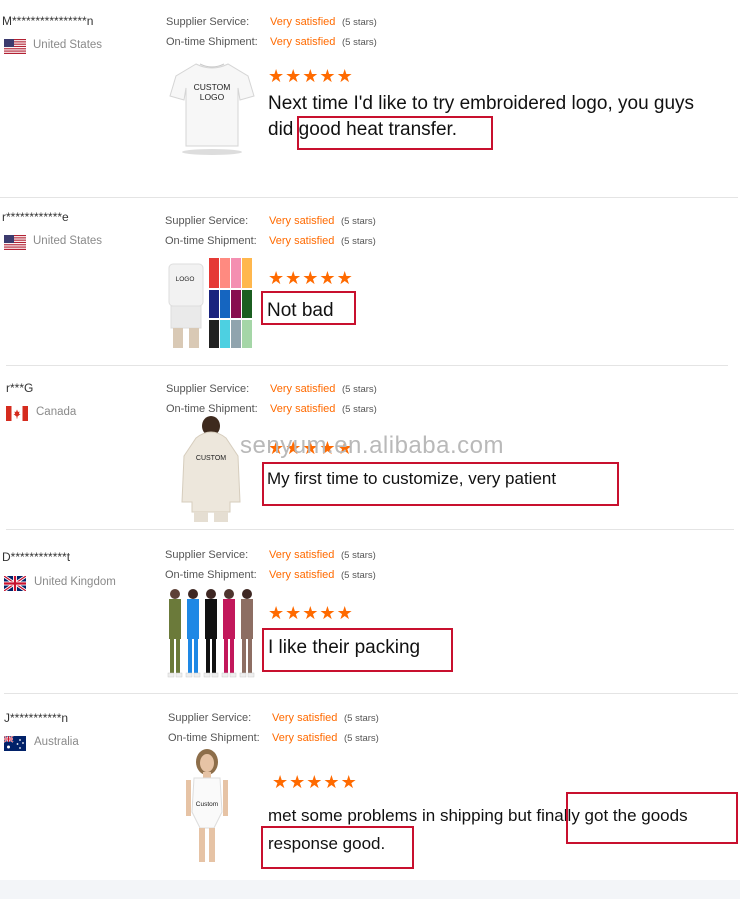  I want to click on svg-text: Custom, so click(207, 804).